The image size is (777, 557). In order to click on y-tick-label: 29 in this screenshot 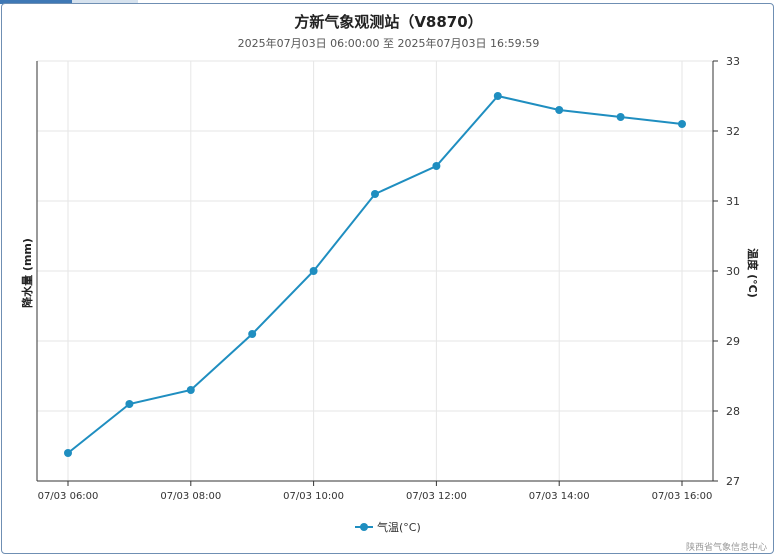, I will do `click(733, 341)`.